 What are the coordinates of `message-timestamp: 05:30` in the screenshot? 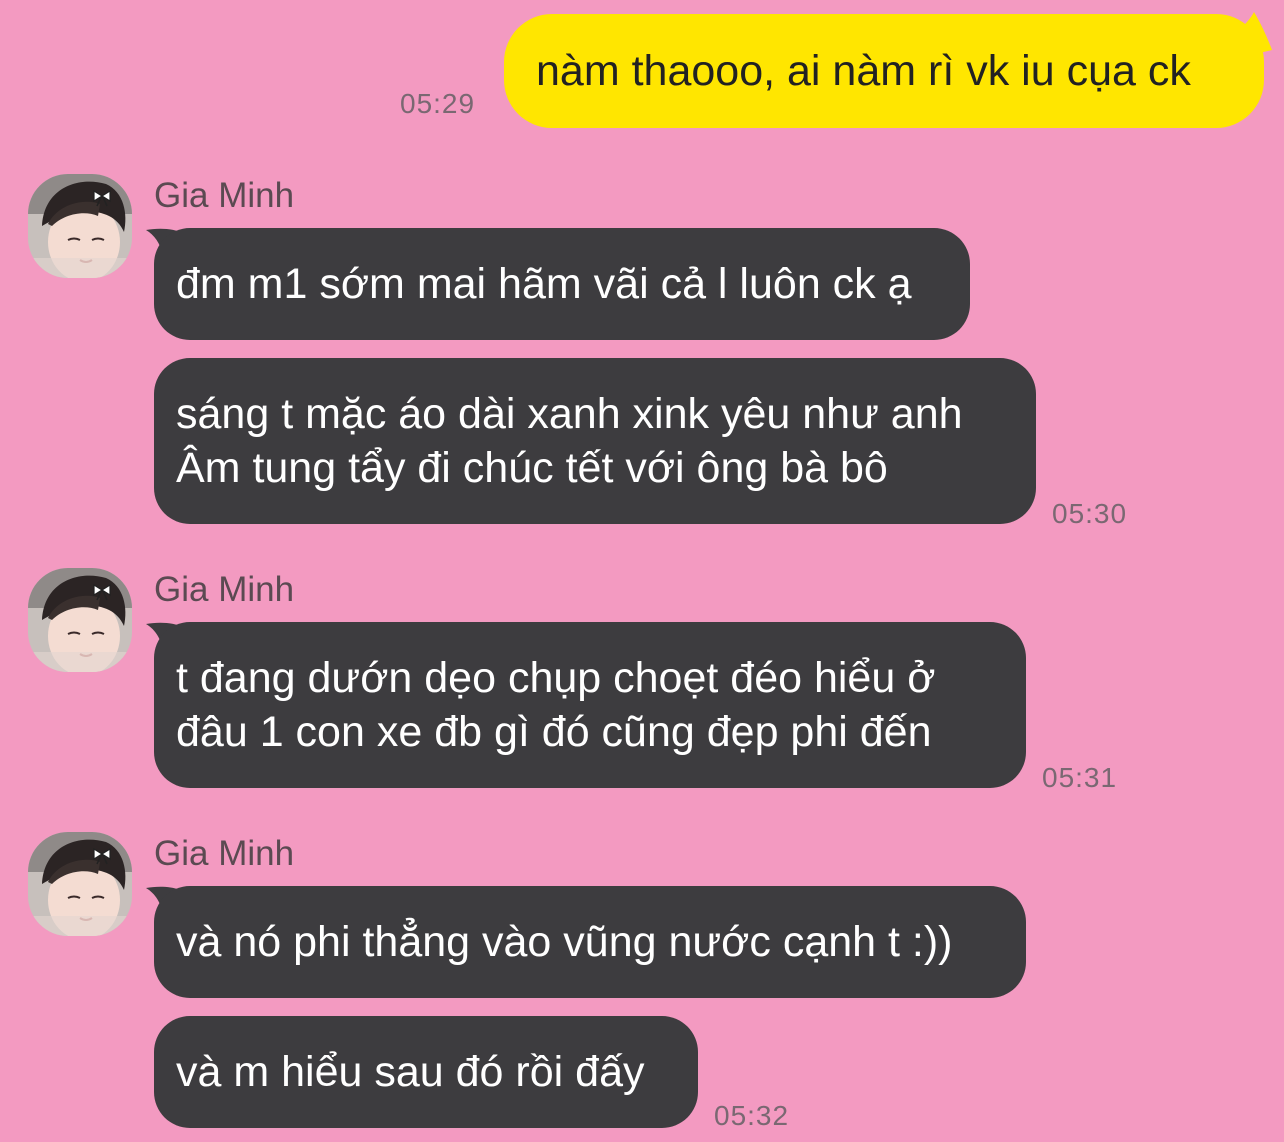 It's located at (1090, 513).